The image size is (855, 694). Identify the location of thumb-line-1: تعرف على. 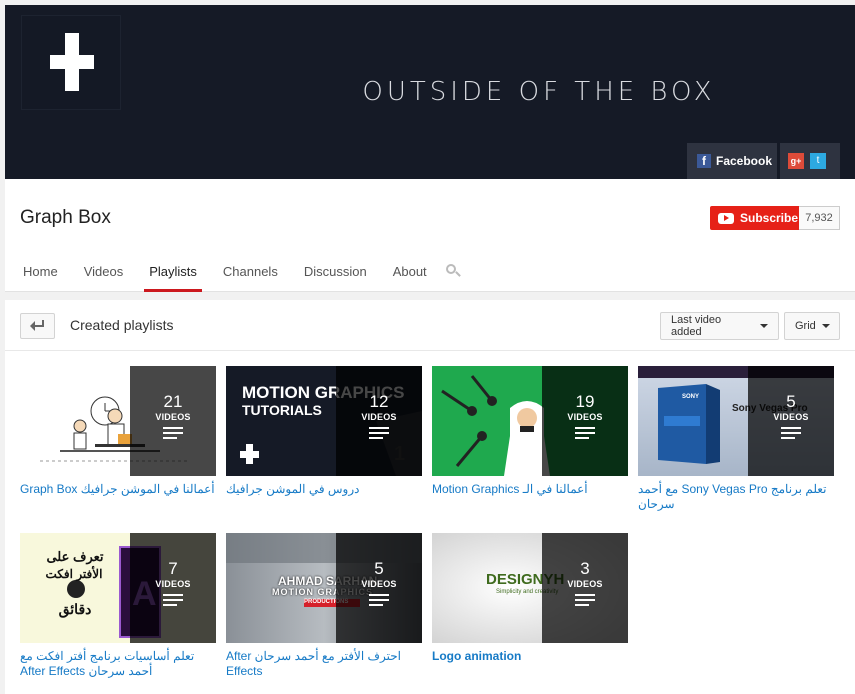
(75, 556).